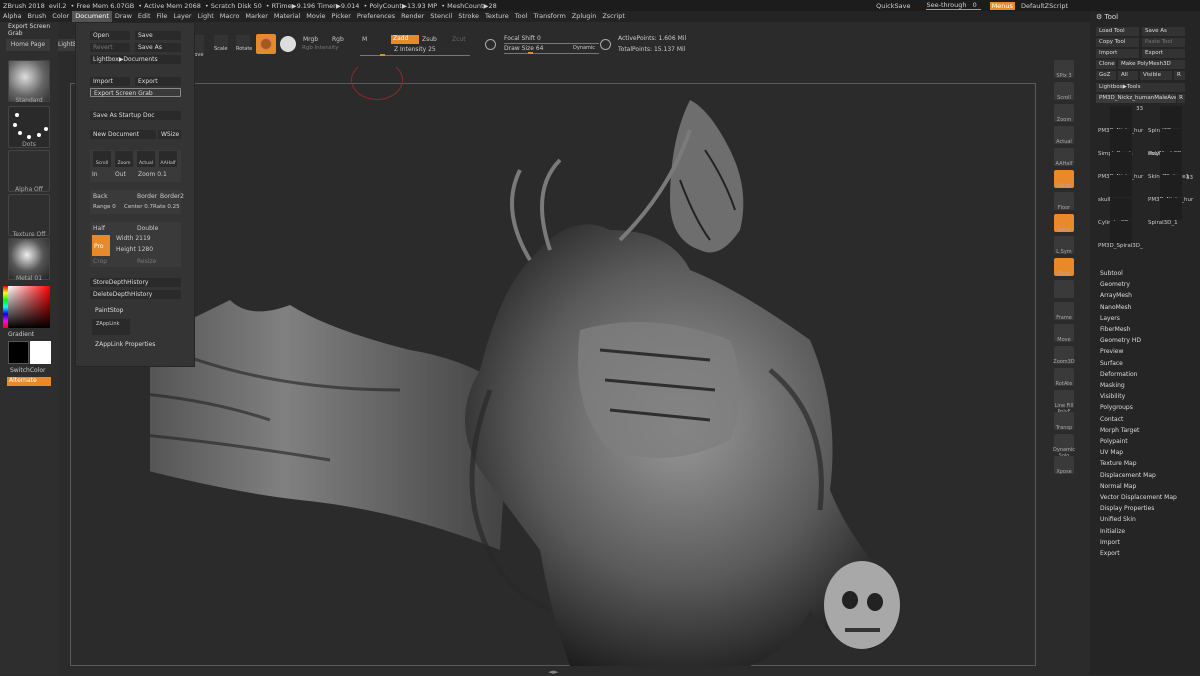 The height and width of the screenshot is (676, 1200). Describe the element at coordinates (1111, 351) in the screenshot. I see `tool-subpalette-preview: Preview` at that location.